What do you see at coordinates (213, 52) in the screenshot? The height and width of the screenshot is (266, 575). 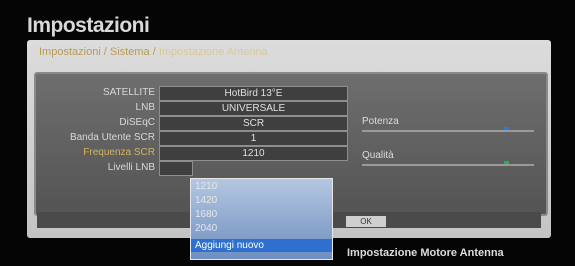 I see `breadcrumb-current: Impostazione Antenna` at bounding box center [213, 52].